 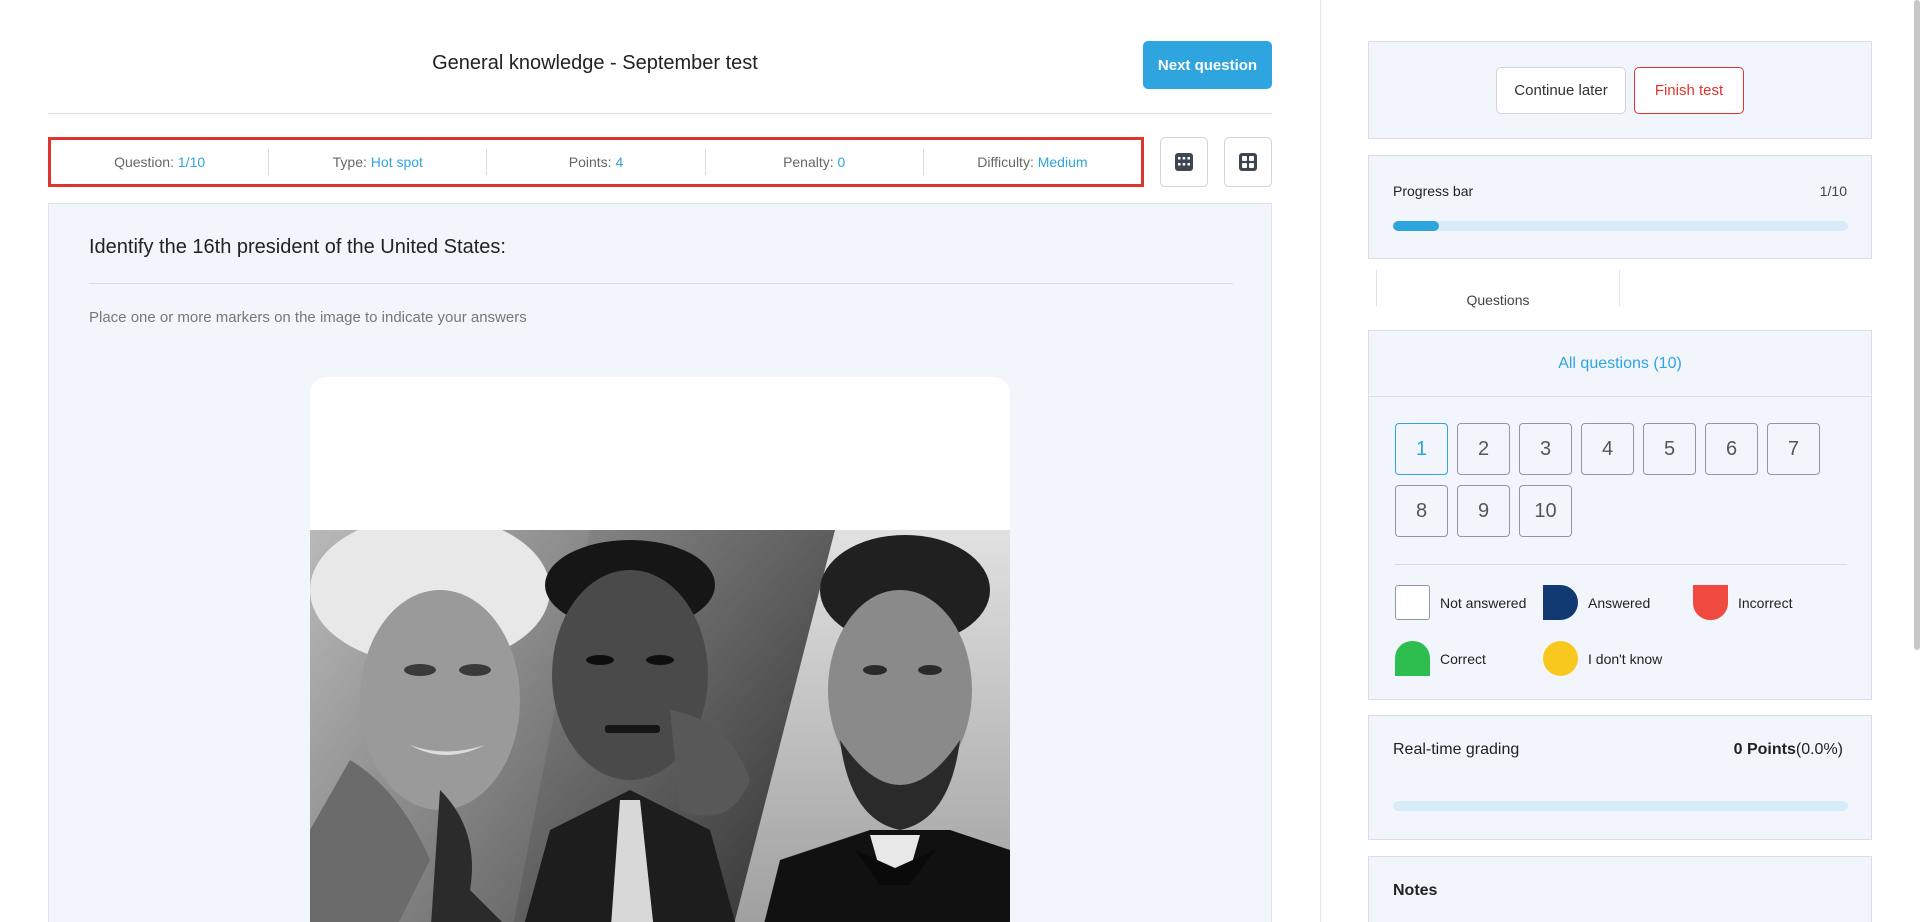 I want to click on info-type-label: Type:, so click(x=351, y=162).